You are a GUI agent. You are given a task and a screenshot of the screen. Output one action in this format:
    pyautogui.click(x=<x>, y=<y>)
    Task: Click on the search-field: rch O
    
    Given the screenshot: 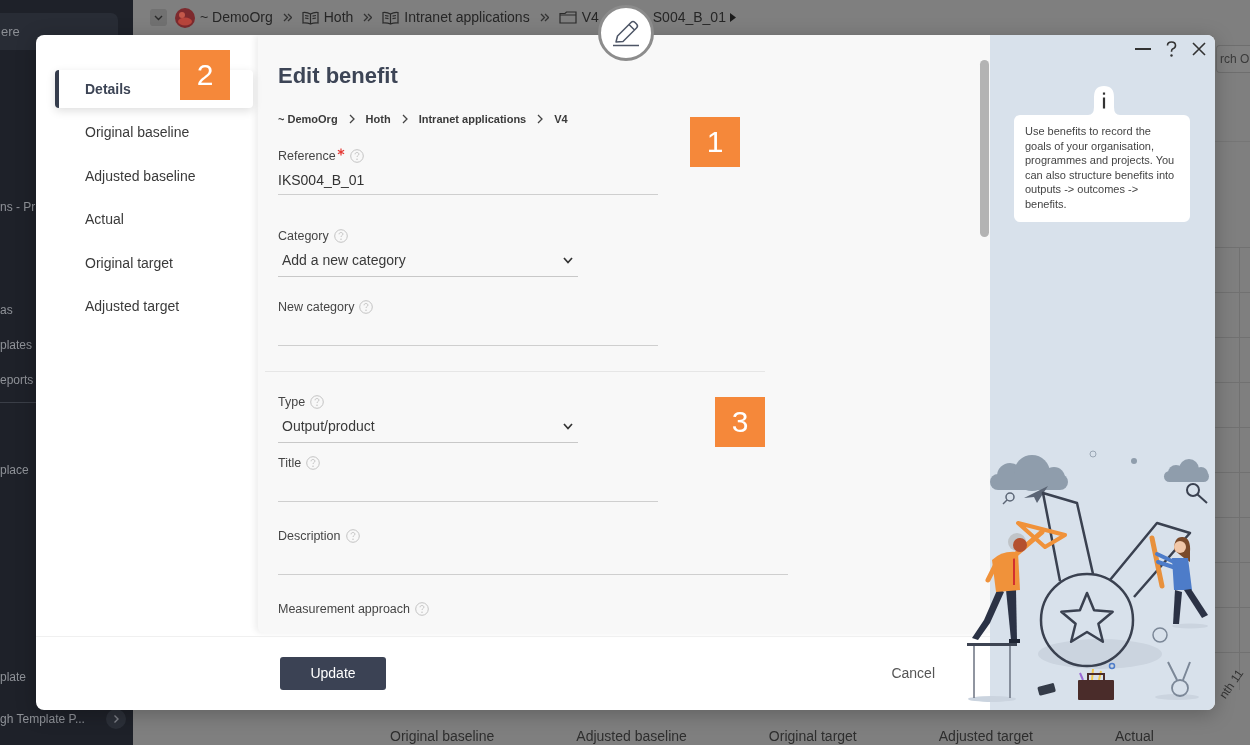 What is the action you would take?
    pyautogui.click(x=1233, y=59)
    